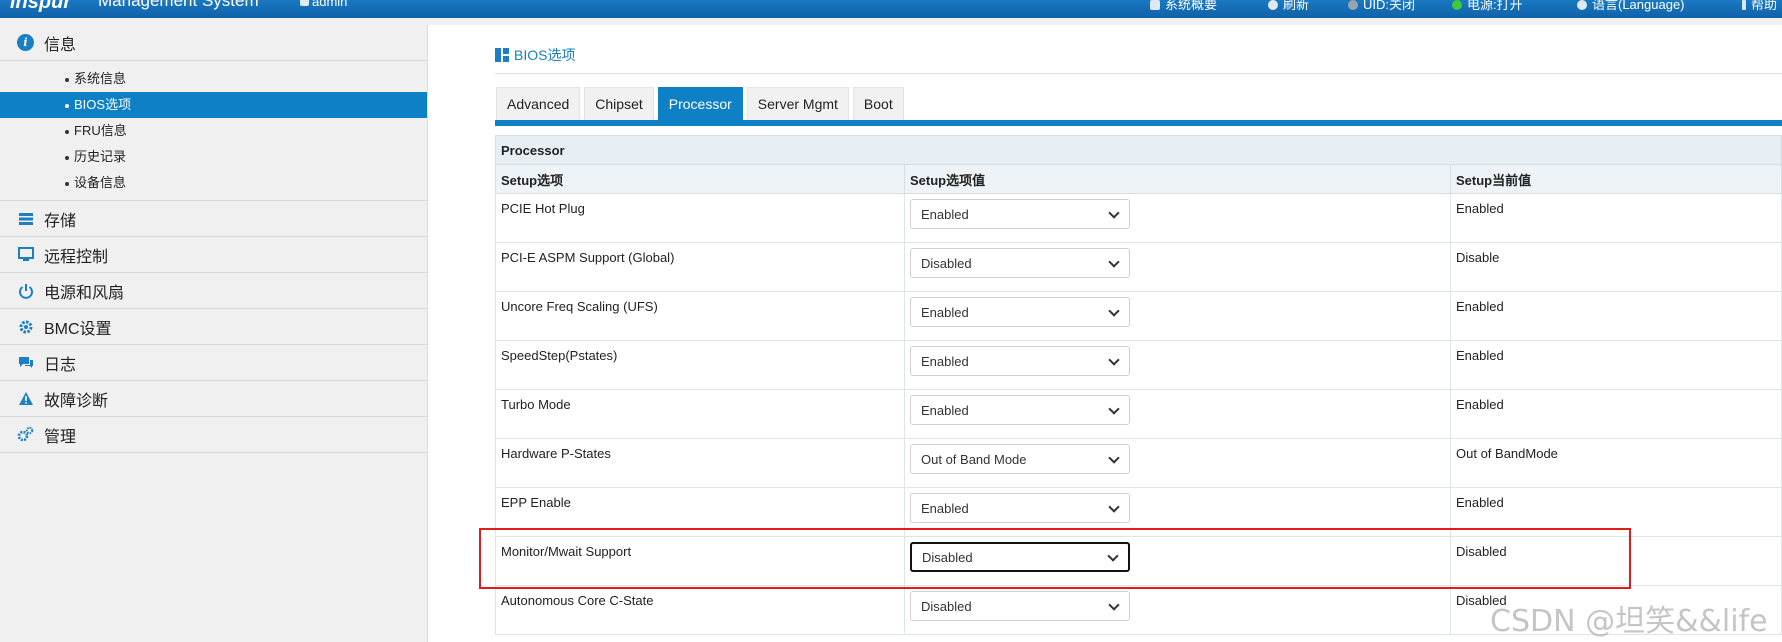 The image size is (1782, 642). Describe the element at coordinates (1138, 73) in the screenshot. I see `title-divider` at that location.